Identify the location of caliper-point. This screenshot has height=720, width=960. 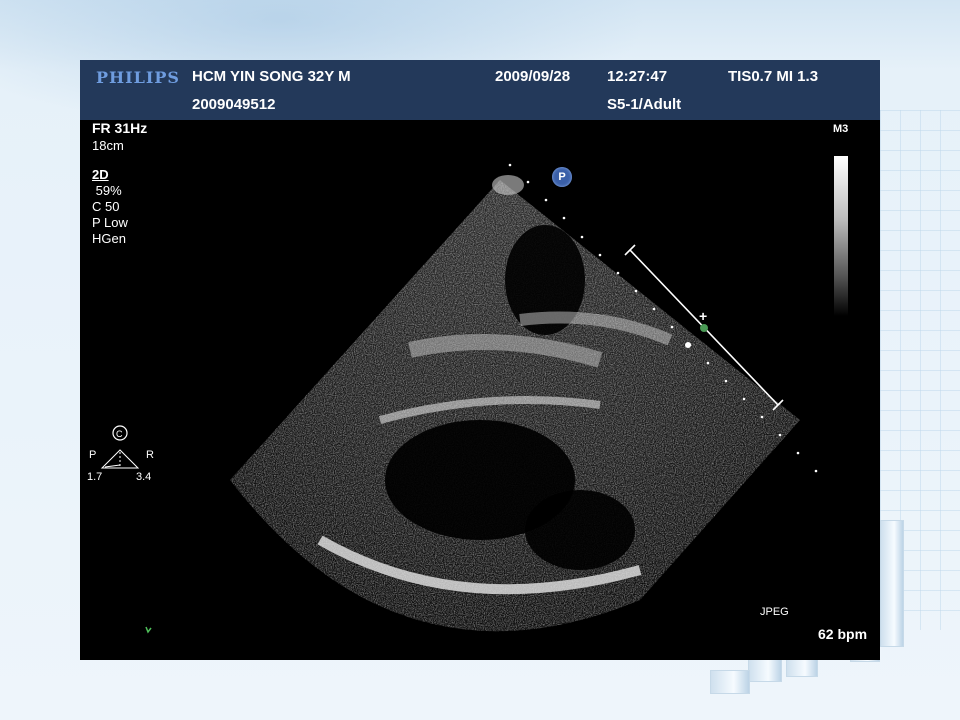
(688, 345).